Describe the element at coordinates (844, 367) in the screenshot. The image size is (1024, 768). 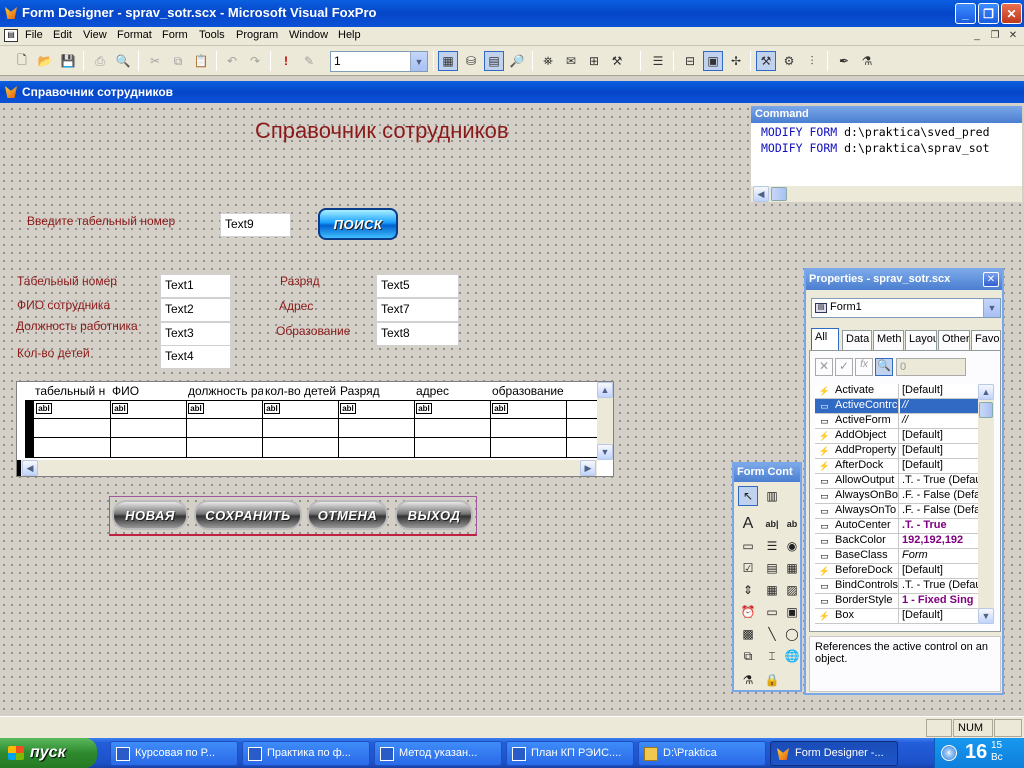
I see `accept-edit-icon: ✓` at that location.